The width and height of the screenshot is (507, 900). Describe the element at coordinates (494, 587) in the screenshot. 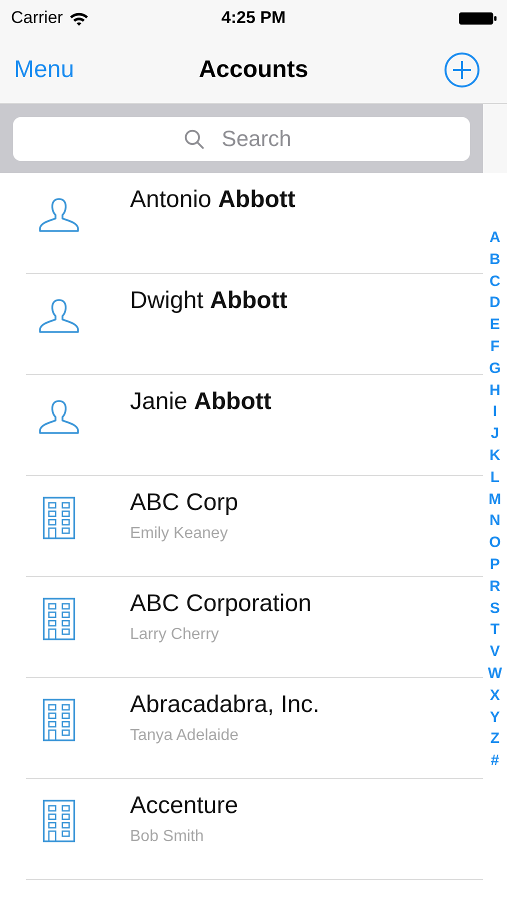

I see `index-letter: R` at that location.